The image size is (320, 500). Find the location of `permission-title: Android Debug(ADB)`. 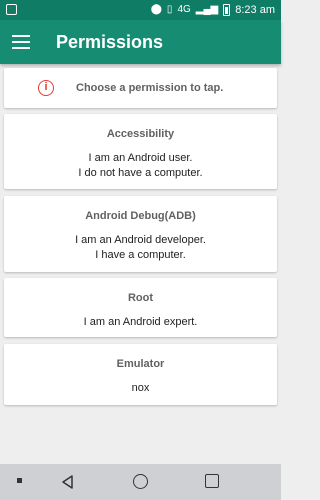

permission-title: Android Debug(ADB) is located at coordinates (140, 216).